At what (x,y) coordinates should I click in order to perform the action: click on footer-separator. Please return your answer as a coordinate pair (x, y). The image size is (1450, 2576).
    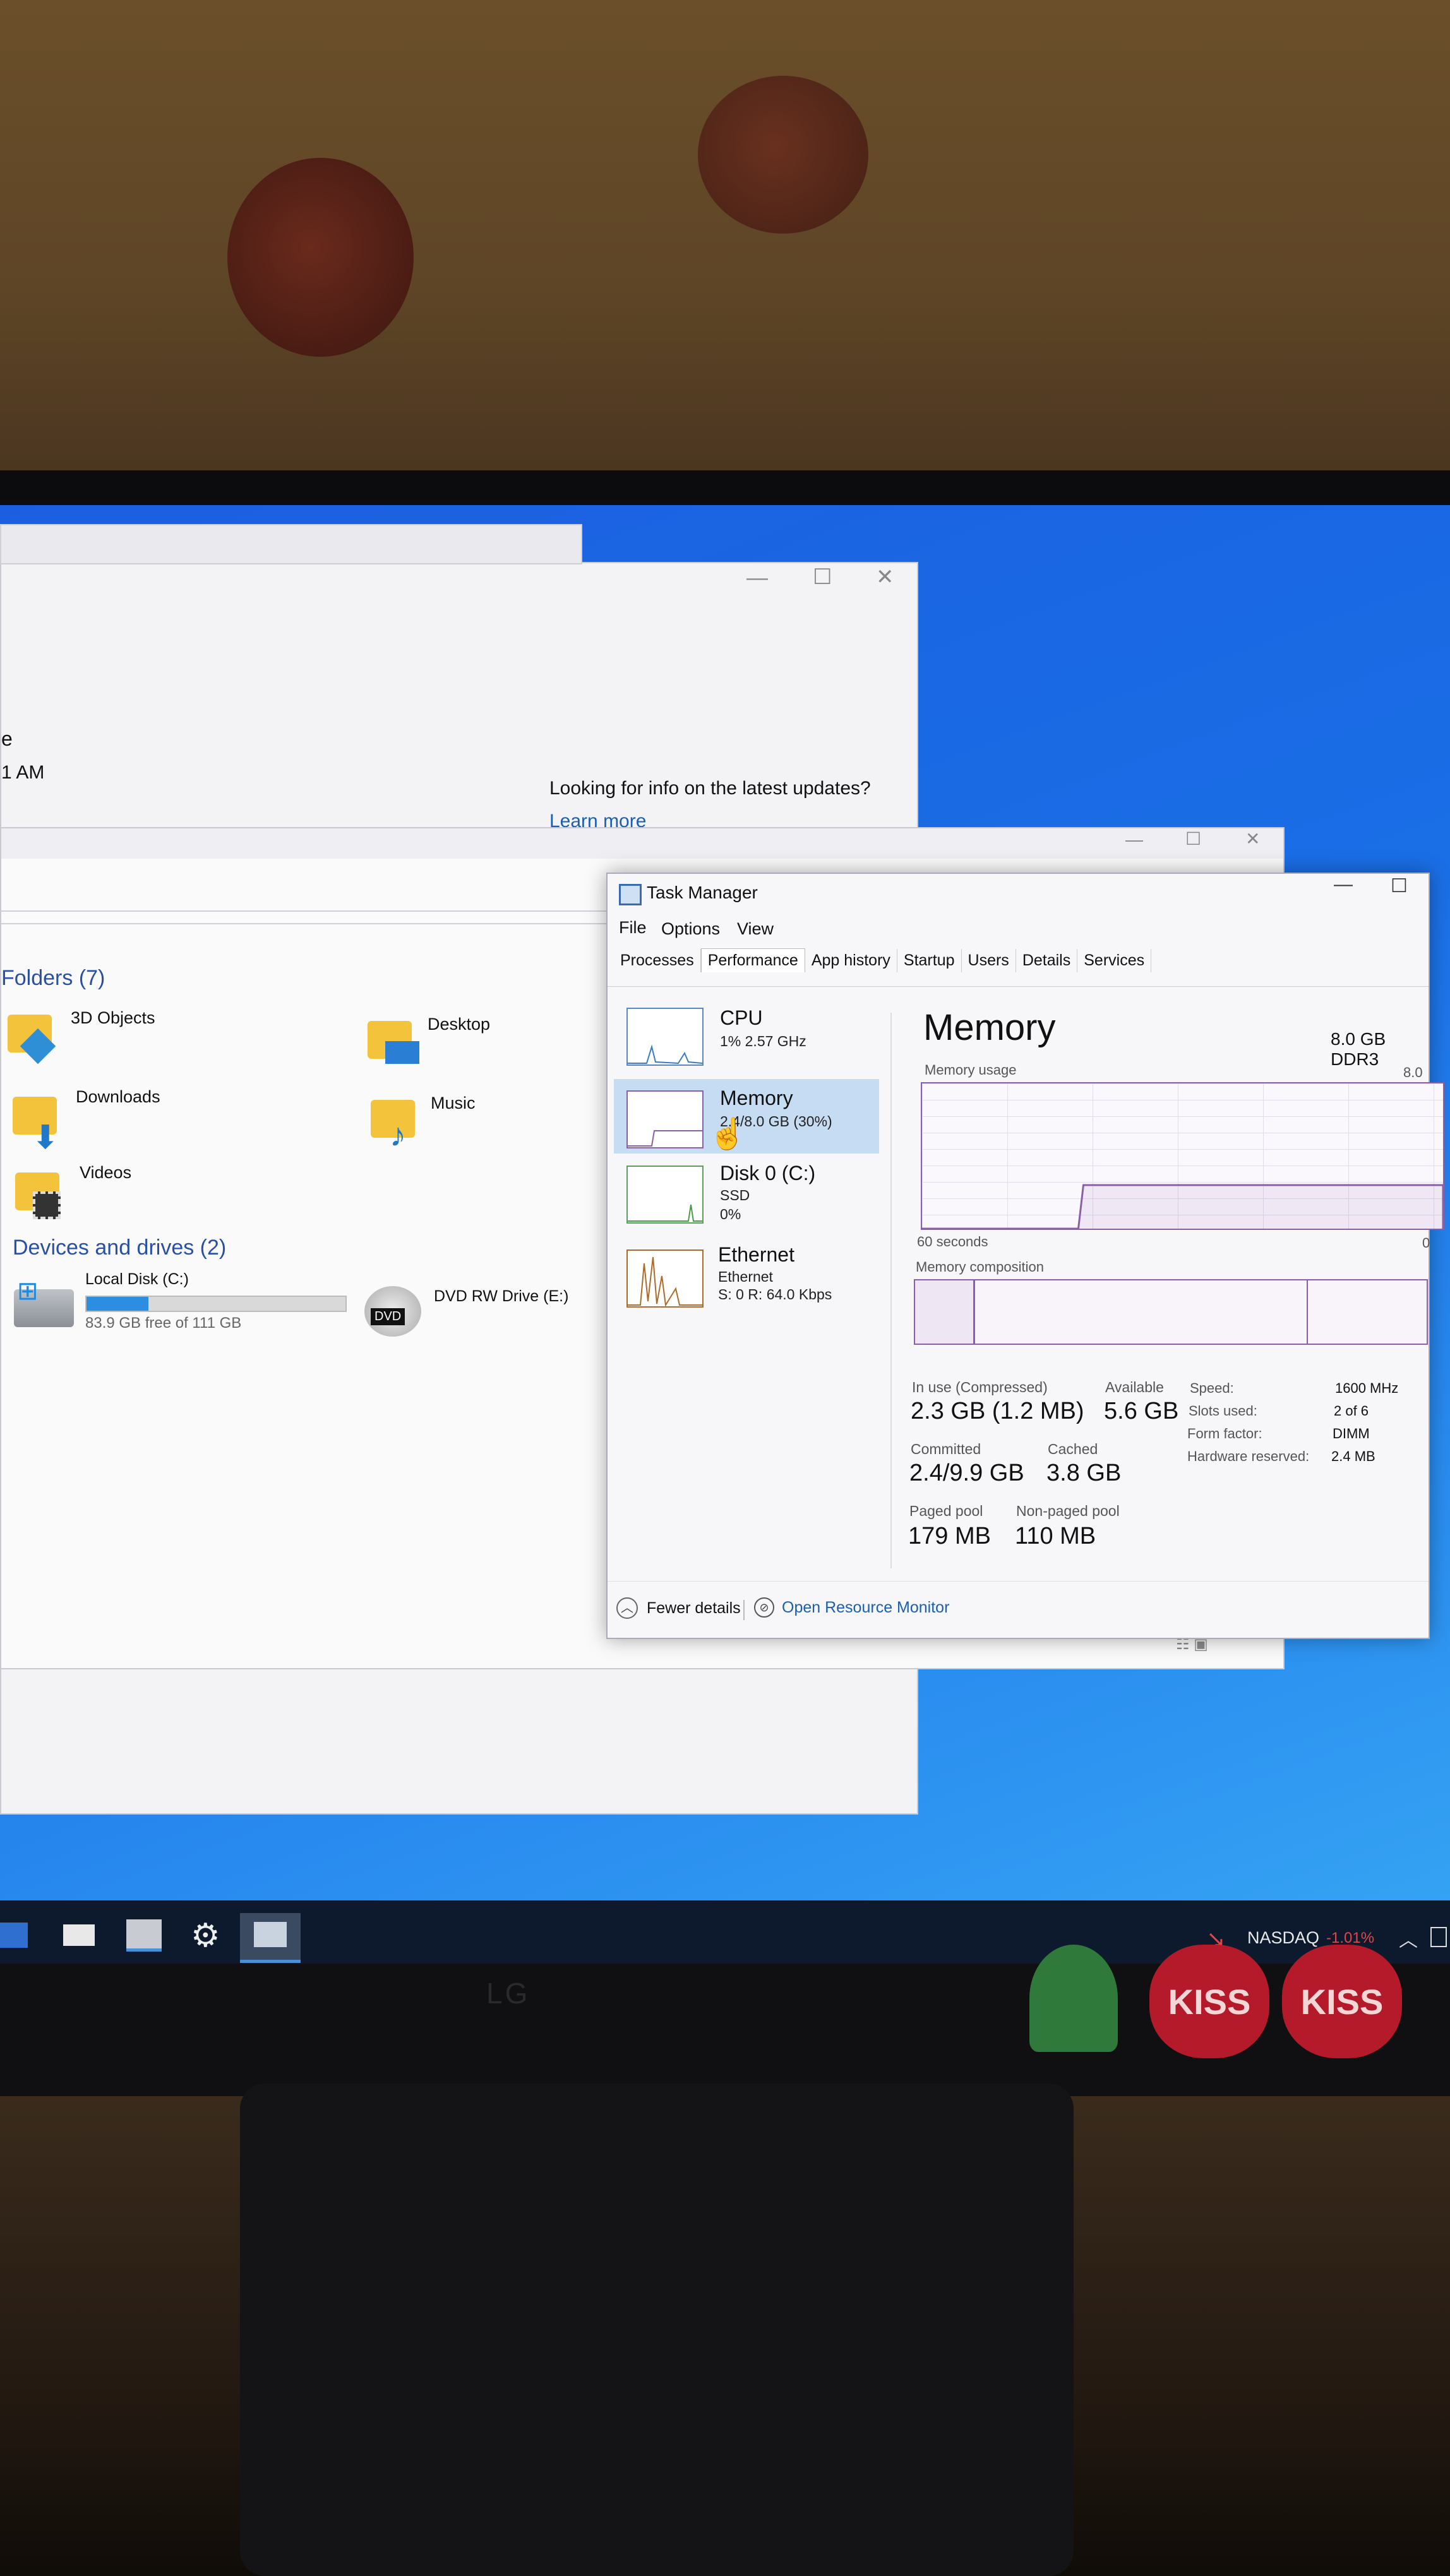
    Looking at the image, I should click on (744, 1610).